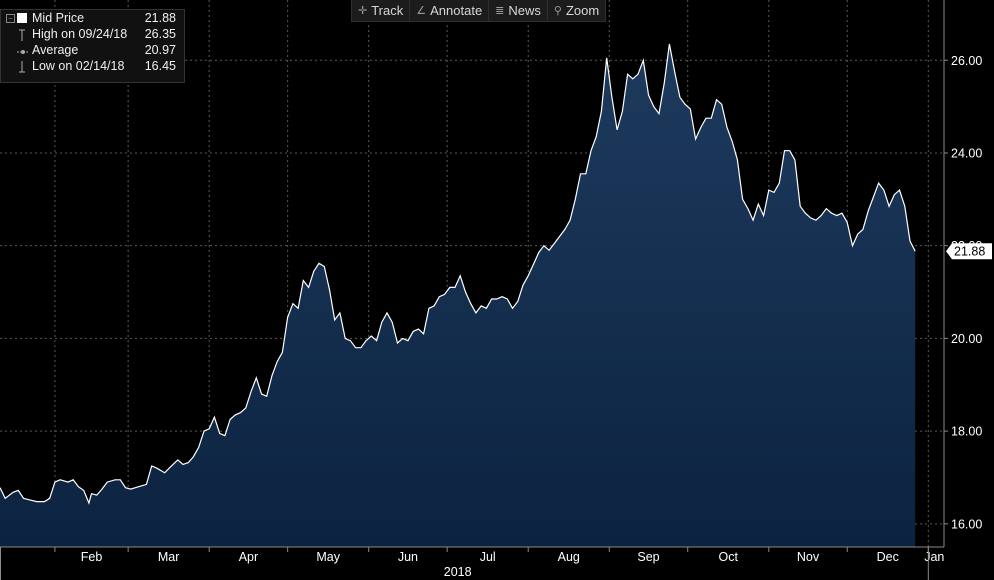 The width and height of the screenshot is (994, 580). What do you see at coordinates (22, 18) in the screenshot?
I see `series-swatch-icon` at bounding box center [22, 18].